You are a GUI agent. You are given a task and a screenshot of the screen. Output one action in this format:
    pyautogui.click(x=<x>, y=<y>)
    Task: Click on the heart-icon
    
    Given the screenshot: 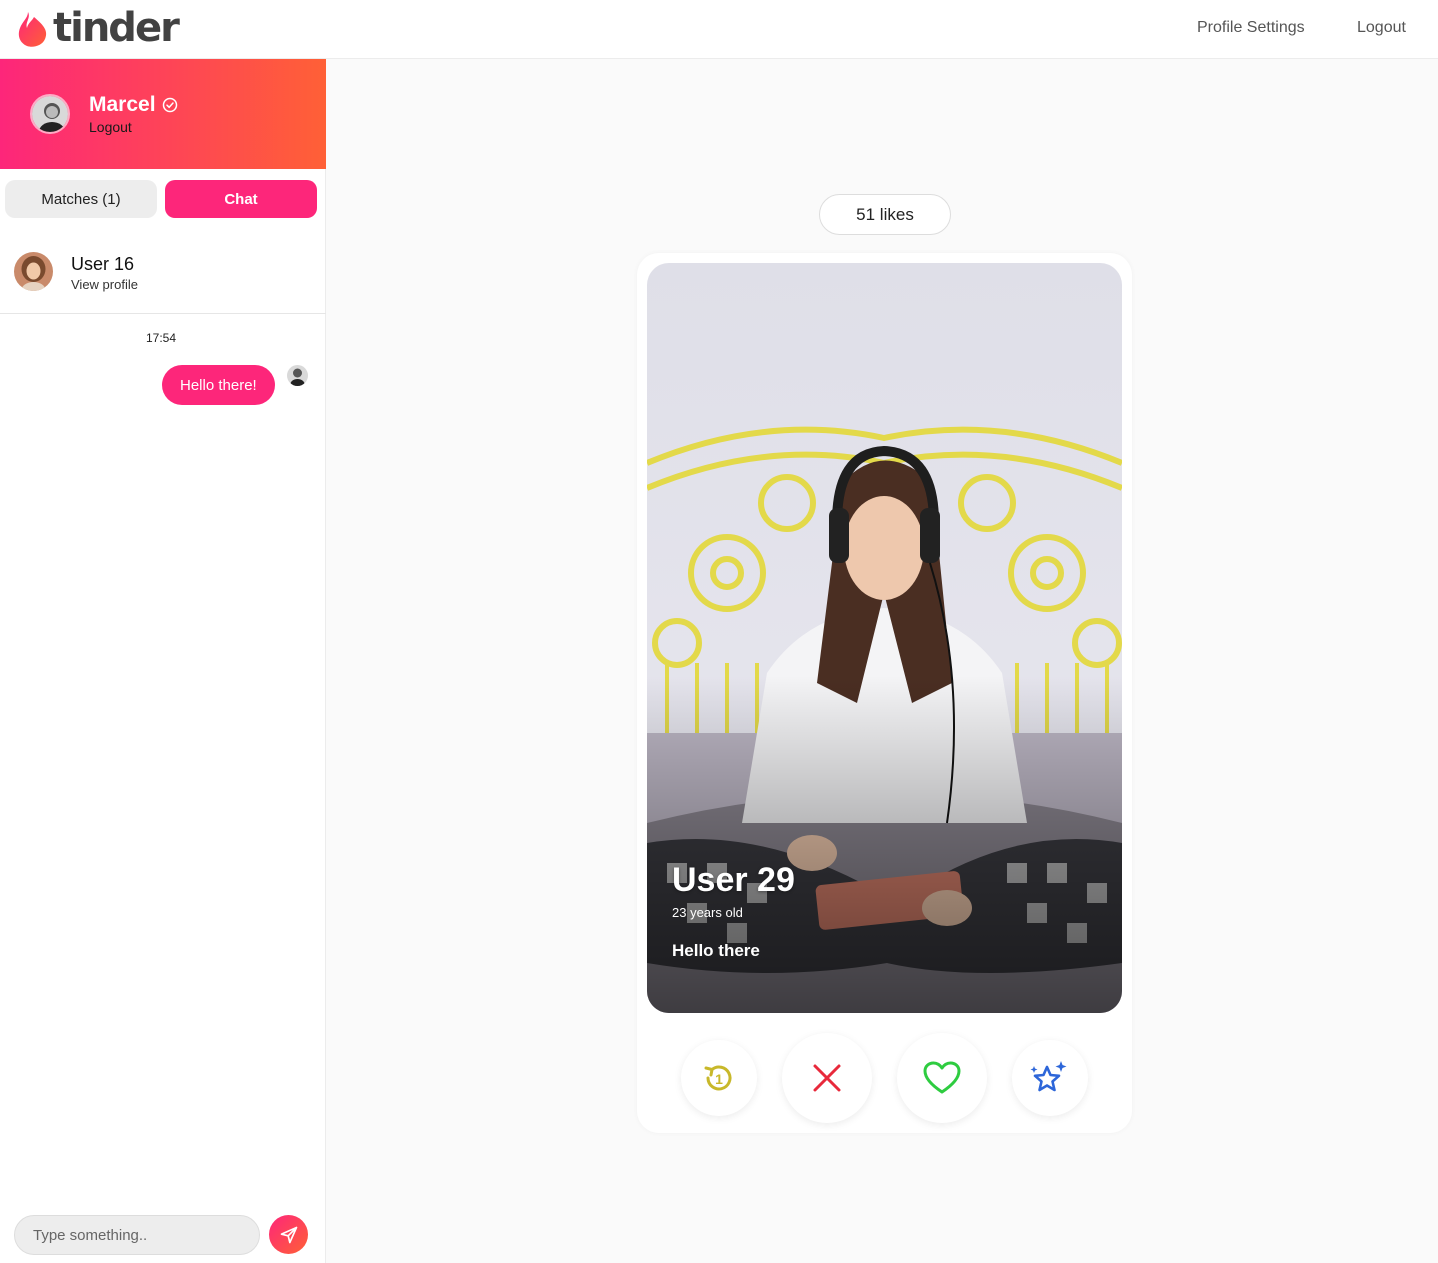 What is the action you would take?
    pyautogui.click(x=942, y=1077)
    